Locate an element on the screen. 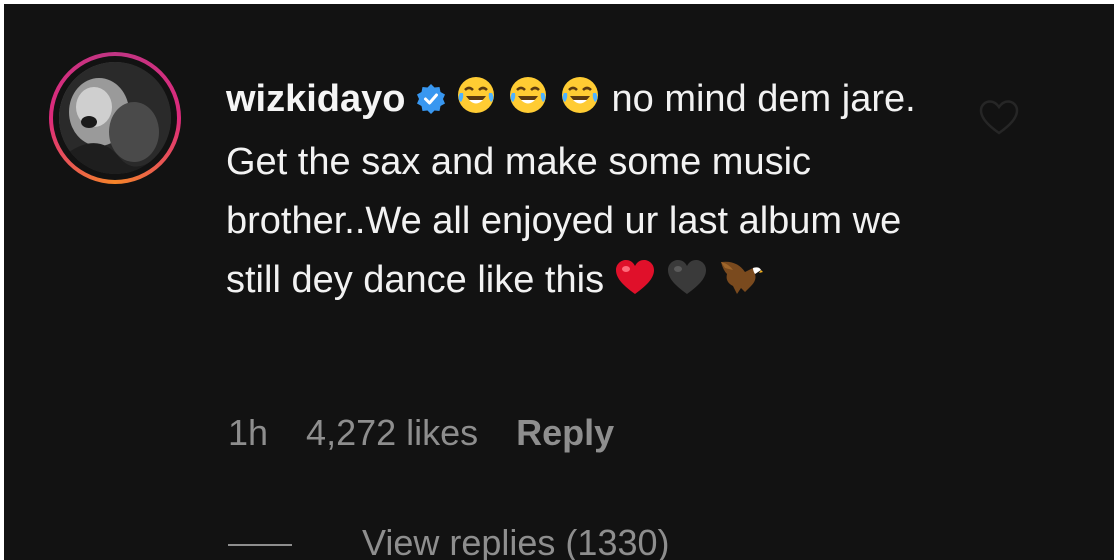  like-heart-icon is located at coordinates (999, 120).